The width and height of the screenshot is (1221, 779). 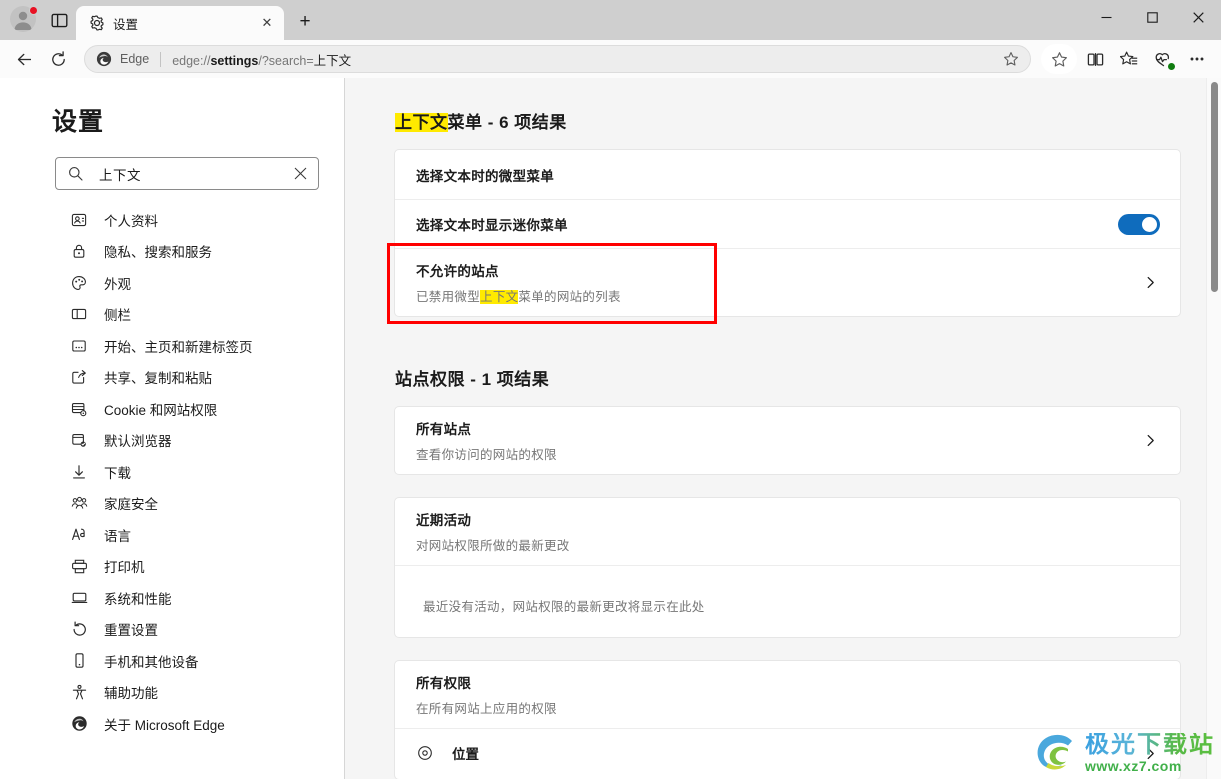 I want to click on ellipsis-icon, so click(x=1197, y=59).